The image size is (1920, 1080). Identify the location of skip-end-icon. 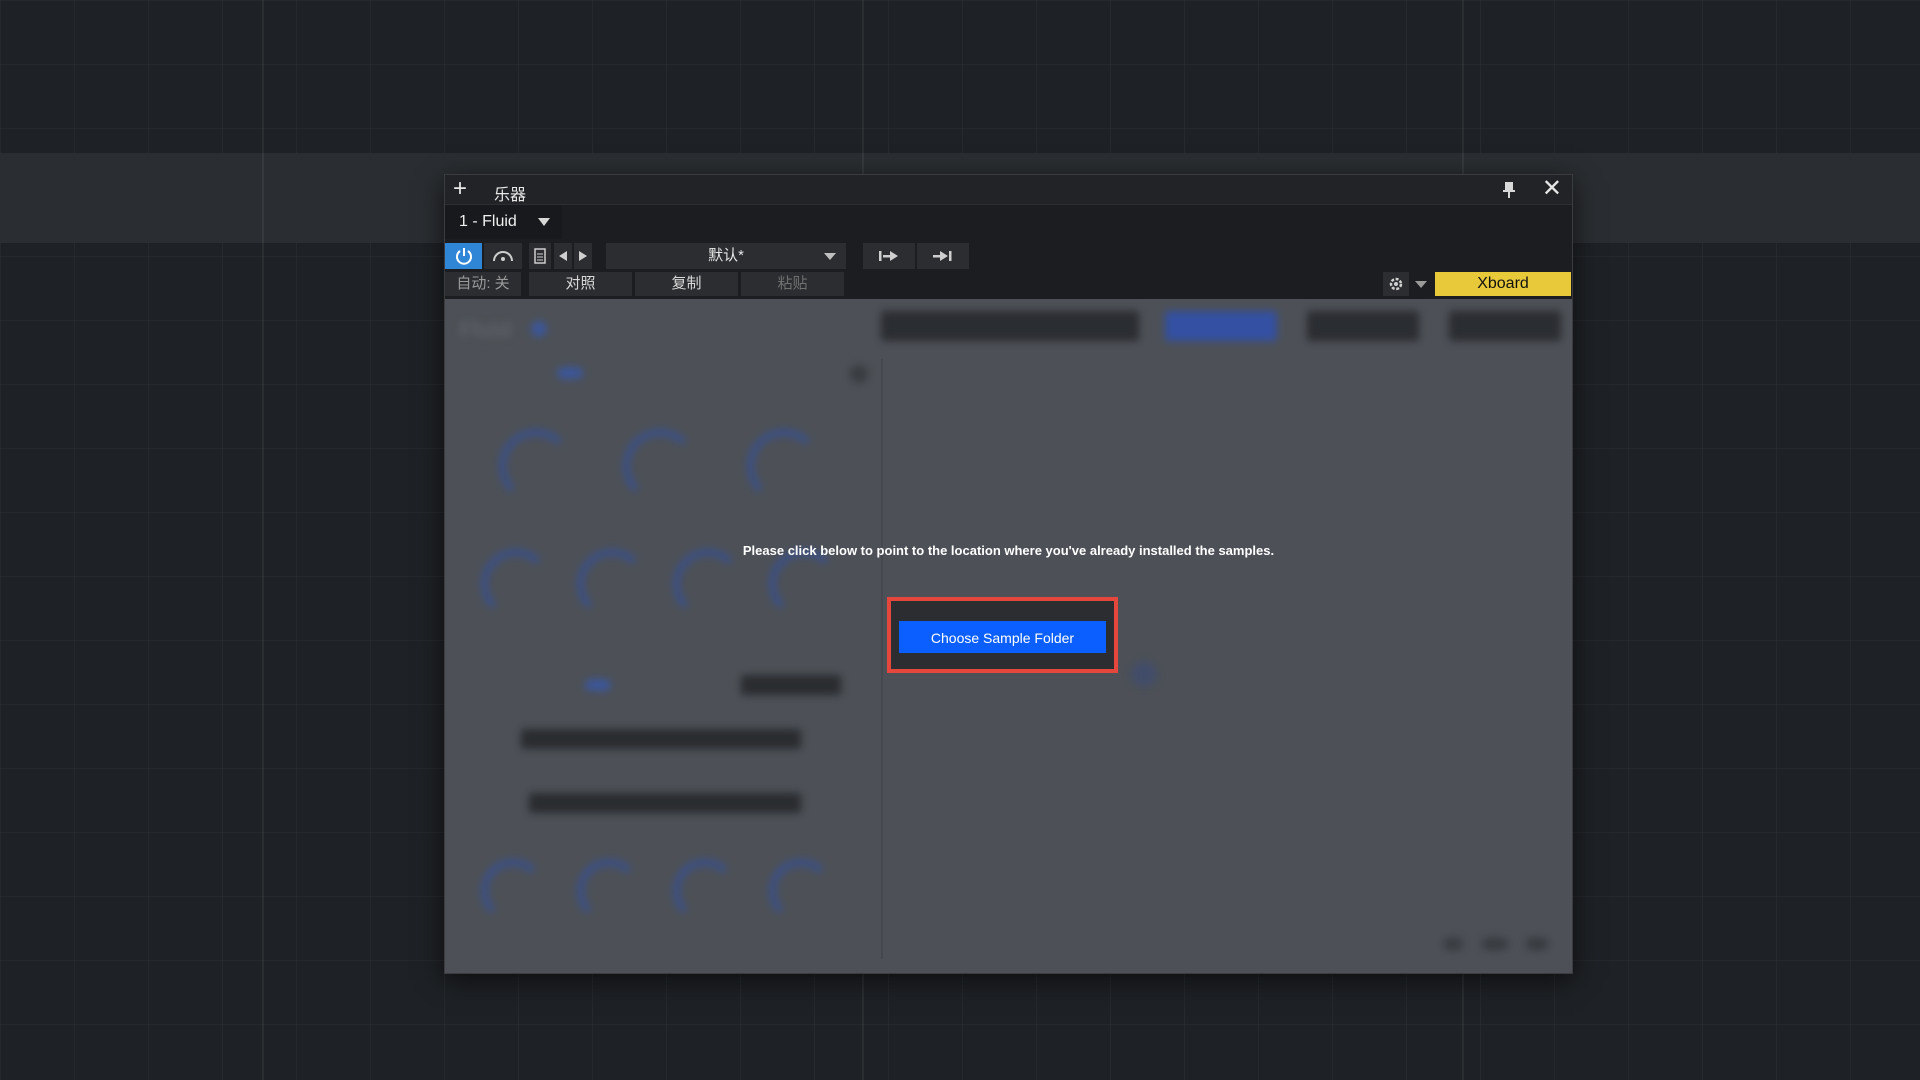
(942, 256).